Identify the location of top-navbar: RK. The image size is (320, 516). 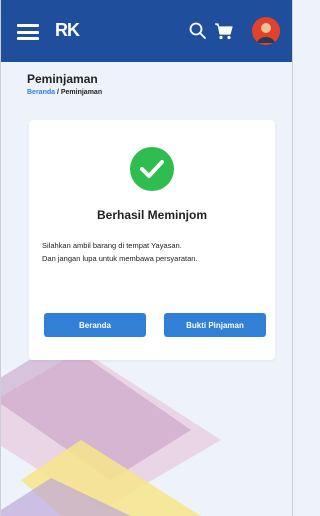
(146, 31).